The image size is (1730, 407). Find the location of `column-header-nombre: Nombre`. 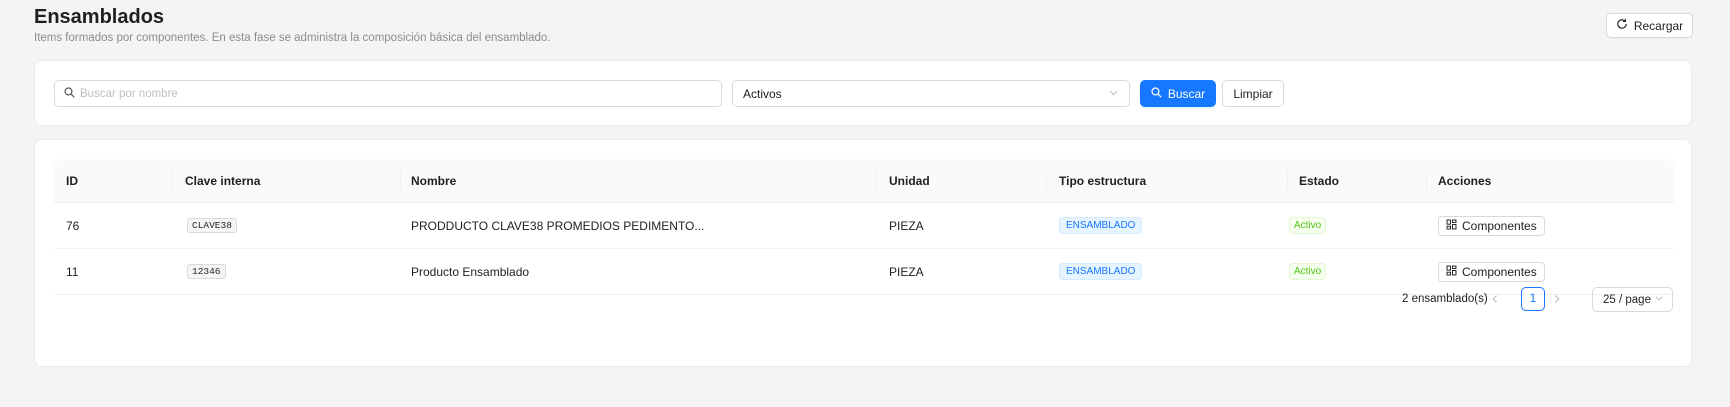

column-header-nombre: Nombre is located at coordinates (433, 181).